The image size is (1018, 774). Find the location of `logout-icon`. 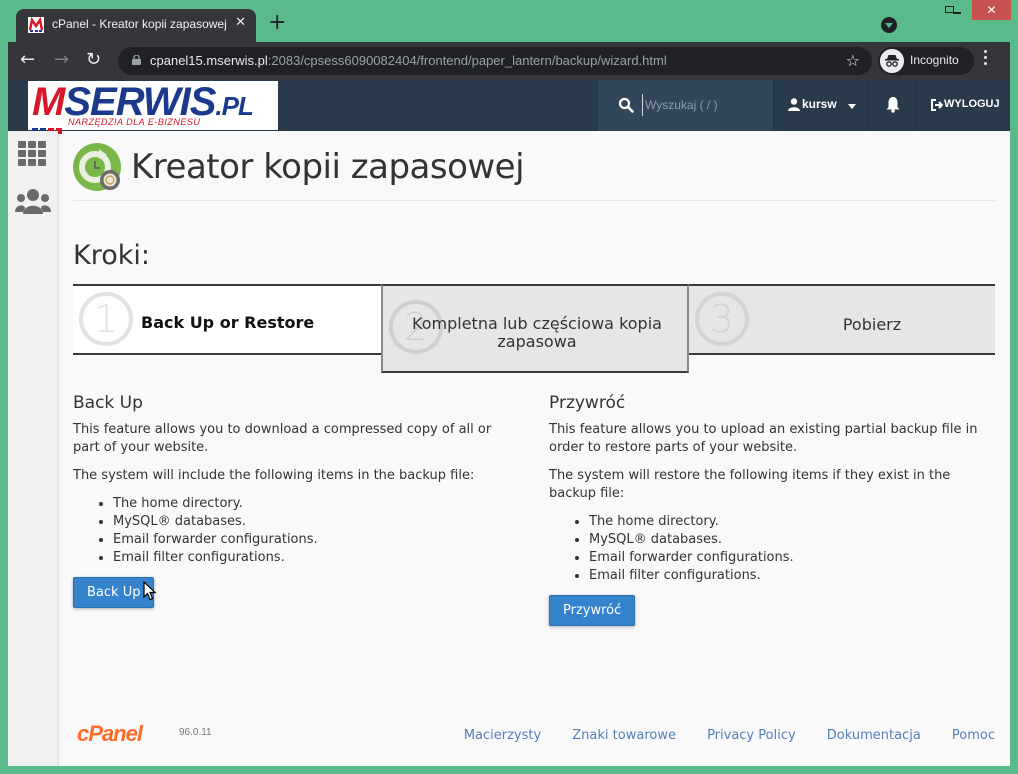

logout-icon is located at coordinates (937, 105).